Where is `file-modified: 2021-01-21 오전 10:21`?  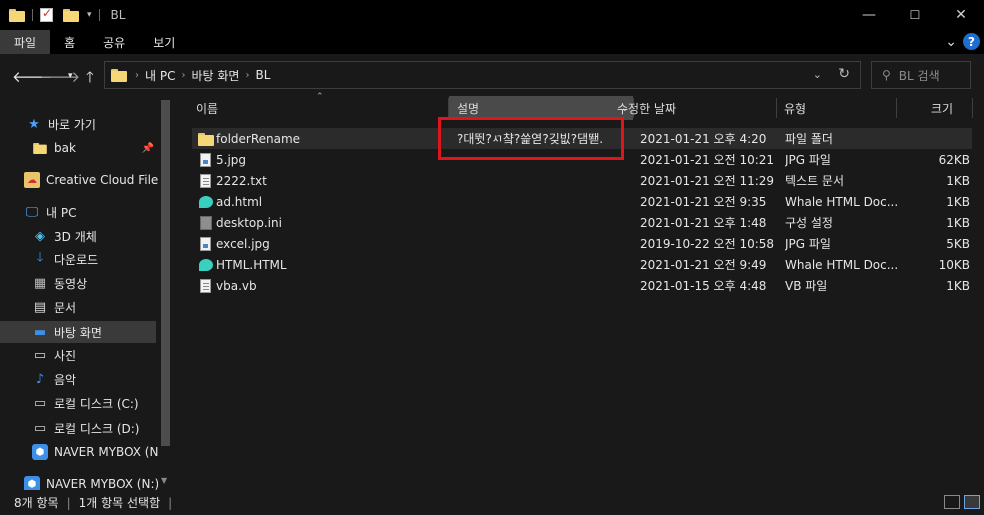 file-modified: 2021-01-21 오전 10:21 is located at coordinates (707, 160).